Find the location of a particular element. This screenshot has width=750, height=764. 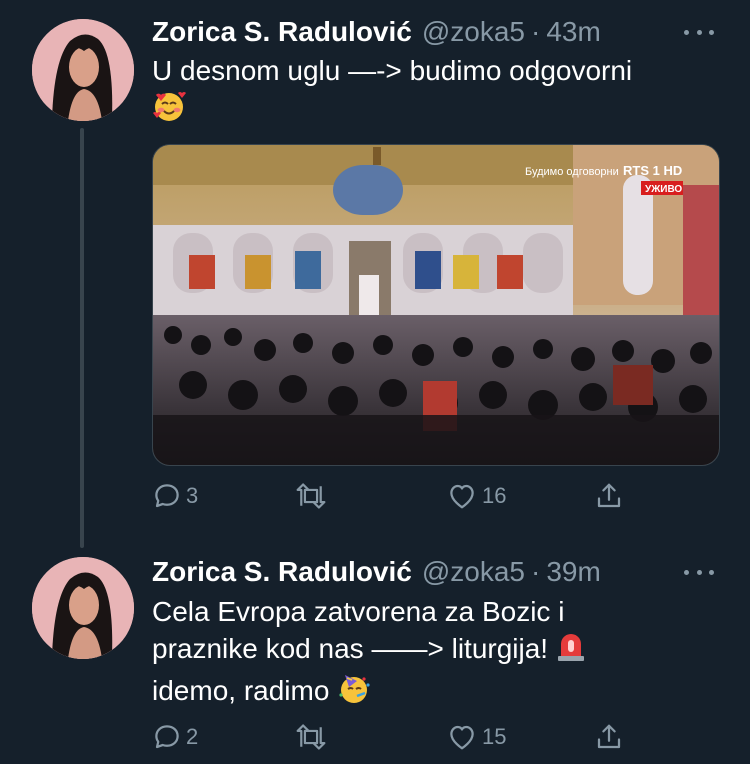

tweet-text-line: idemo, radimo is located at coordinates (241, 690).